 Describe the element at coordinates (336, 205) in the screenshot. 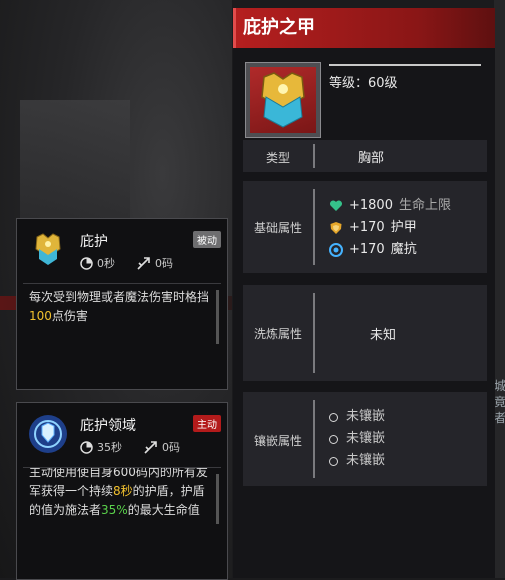

I see `heart-icon` at that location.